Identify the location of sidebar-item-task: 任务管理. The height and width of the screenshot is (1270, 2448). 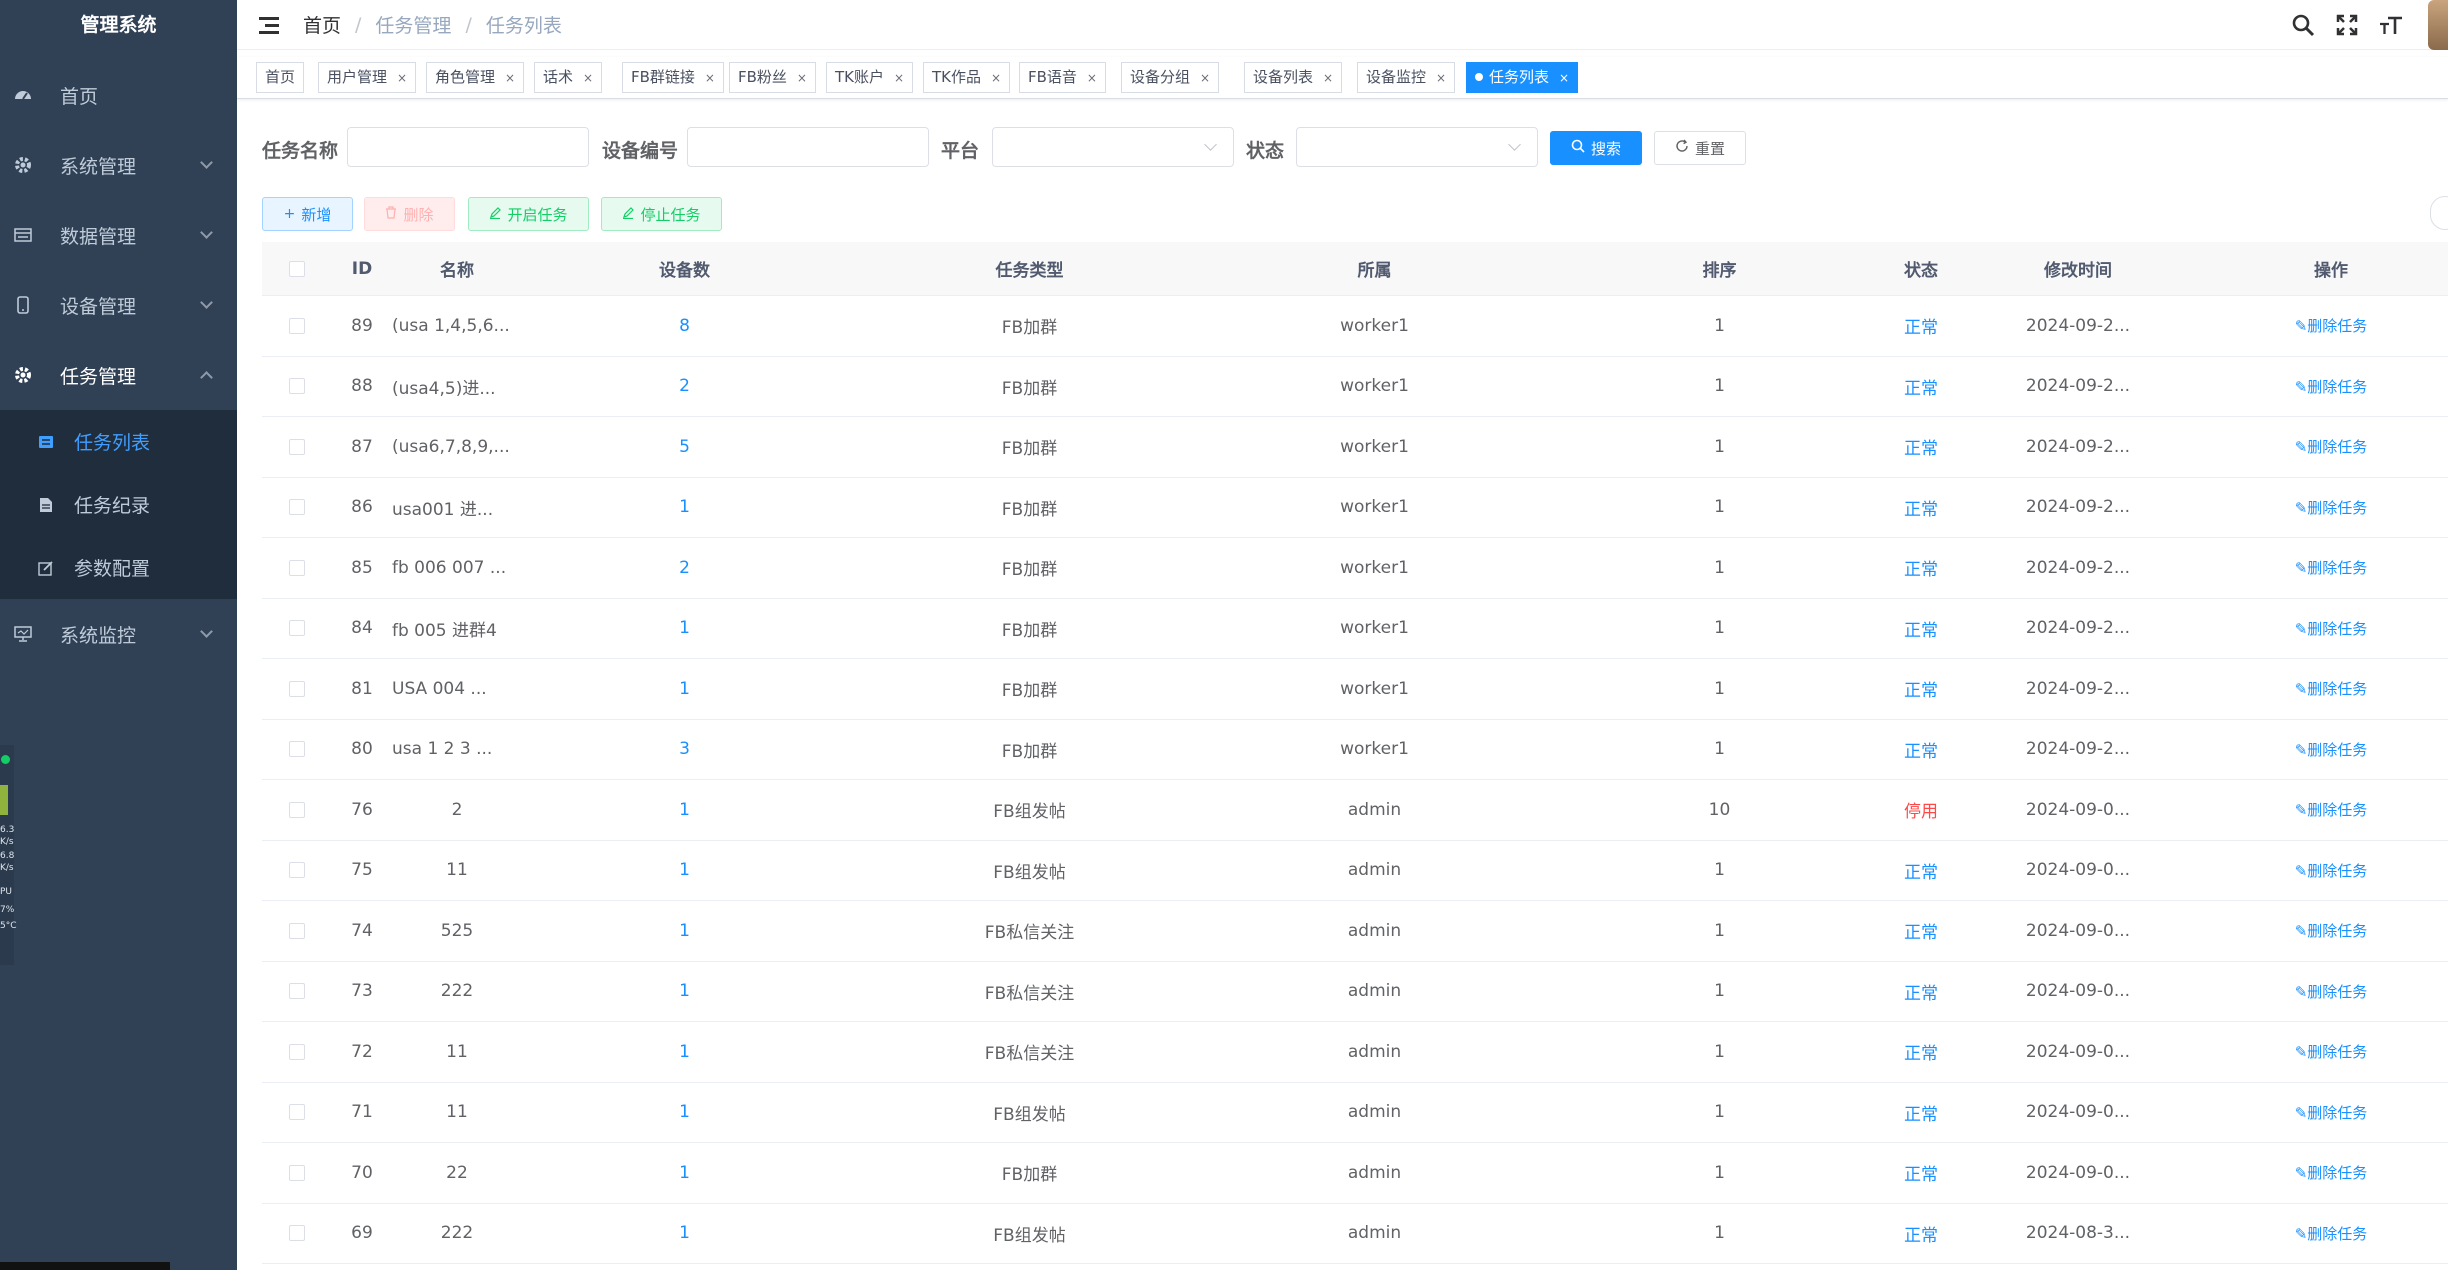
(118, 375).